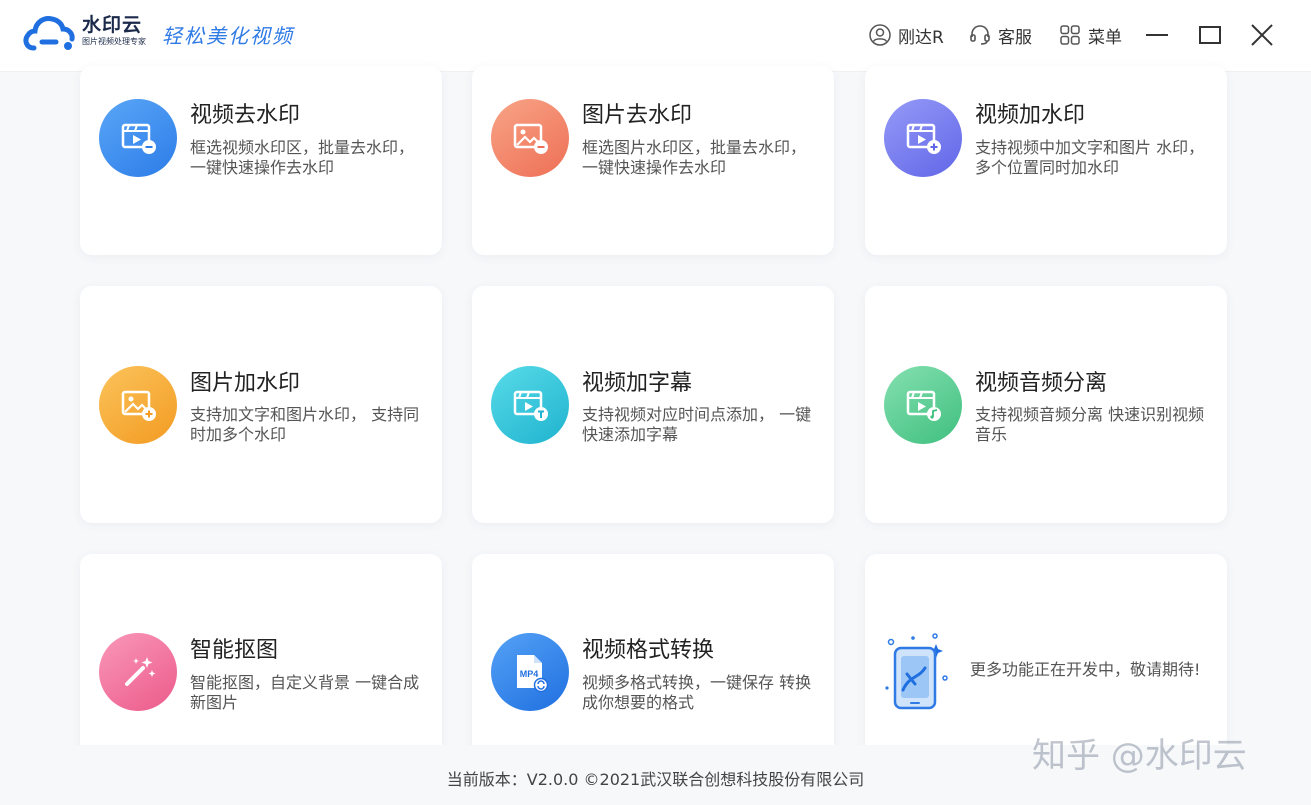 Image resolution: width=1311 pixels, height=805 pixels. I want to click on video-audio-separation-card: 视频音频分离 支持视频音频分离 快速识别视频音乐, so click(1046, 404).